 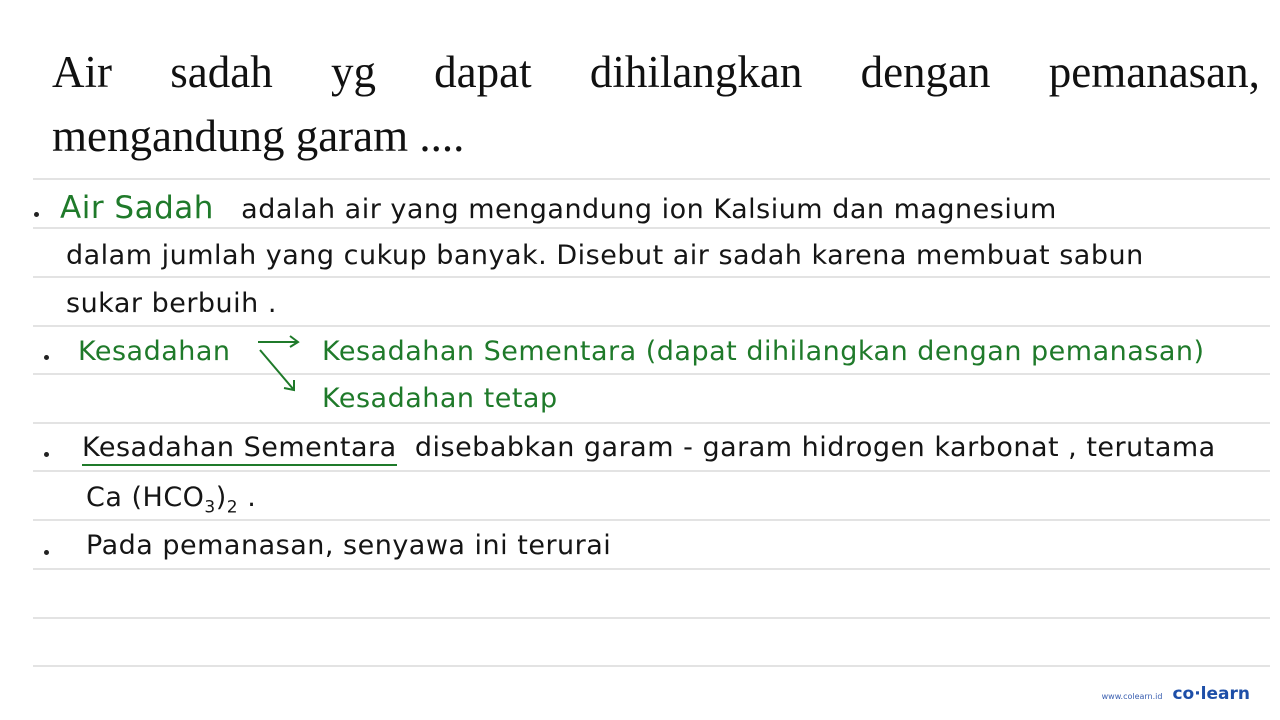 I want to click on question-word: Air, so click(x=82, y=72).